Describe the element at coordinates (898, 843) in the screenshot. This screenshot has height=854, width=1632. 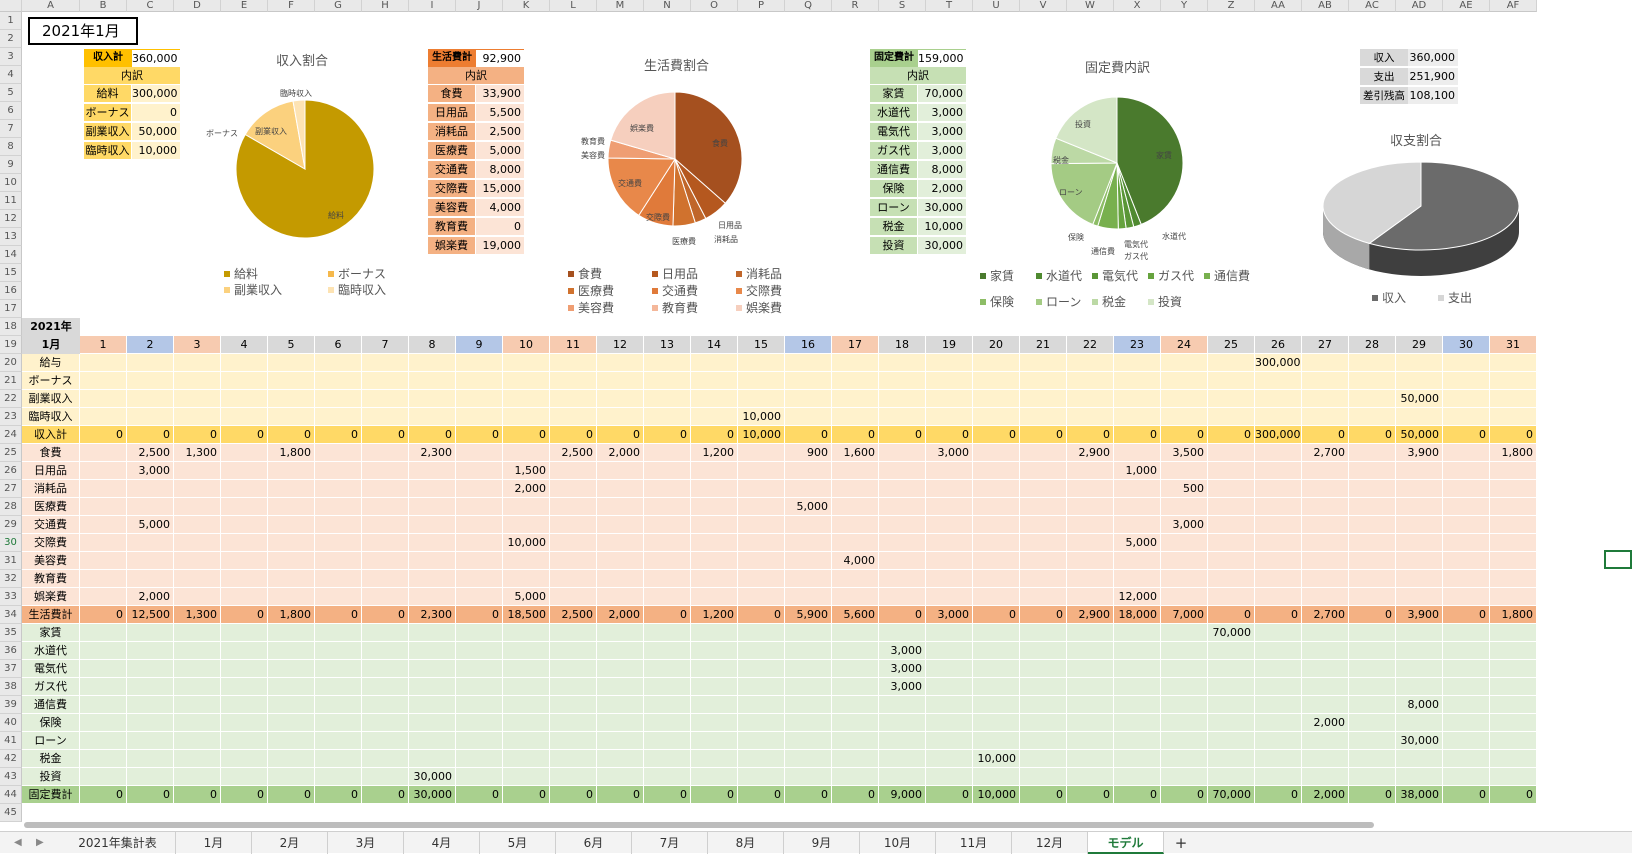
I see `sheet-tab: 10月` at that location.